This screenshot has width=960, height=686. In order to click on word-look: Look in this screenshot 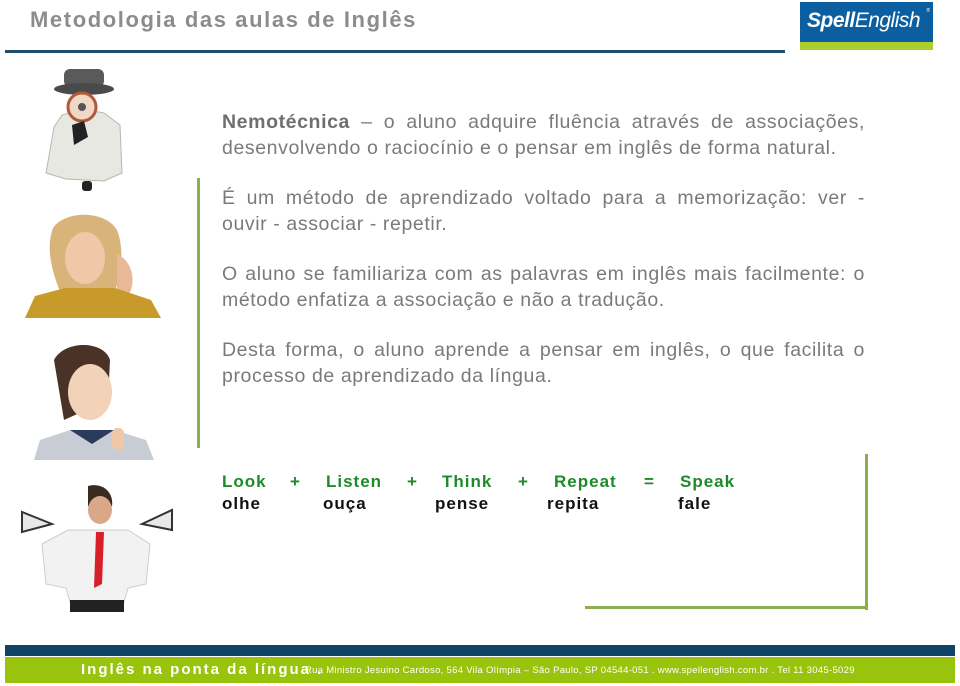, I will do `click(244, 481)`.